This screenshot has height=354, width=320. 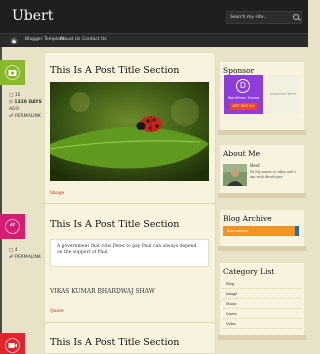 I want to click on about-name: Best, so click(x=255, y=166).